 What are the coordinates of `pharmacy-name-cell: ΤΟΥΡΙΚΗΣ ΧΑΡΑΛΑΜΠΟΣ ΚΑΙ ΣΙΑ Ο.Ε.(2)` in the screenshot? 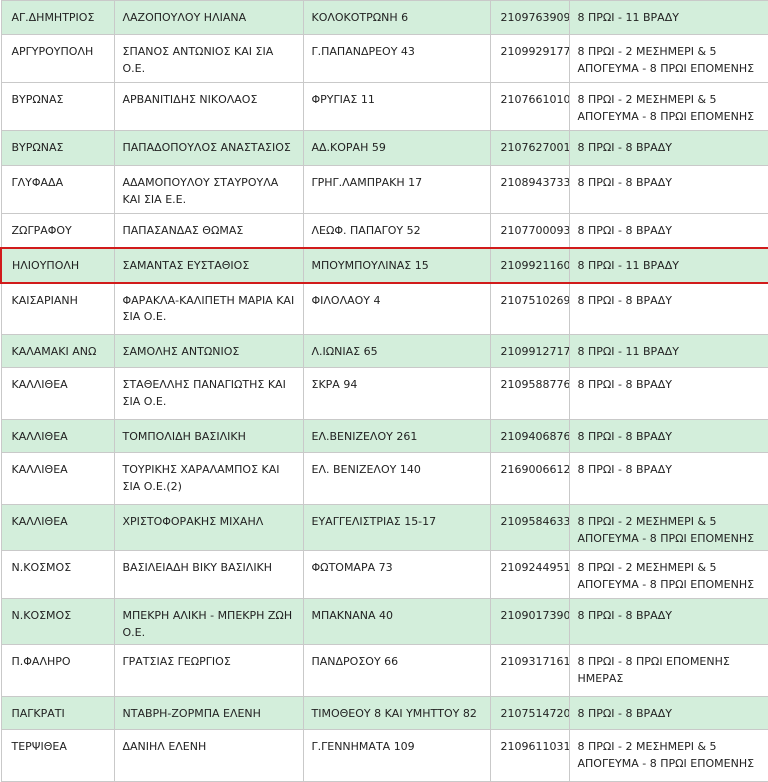 It's located at (208, 478).